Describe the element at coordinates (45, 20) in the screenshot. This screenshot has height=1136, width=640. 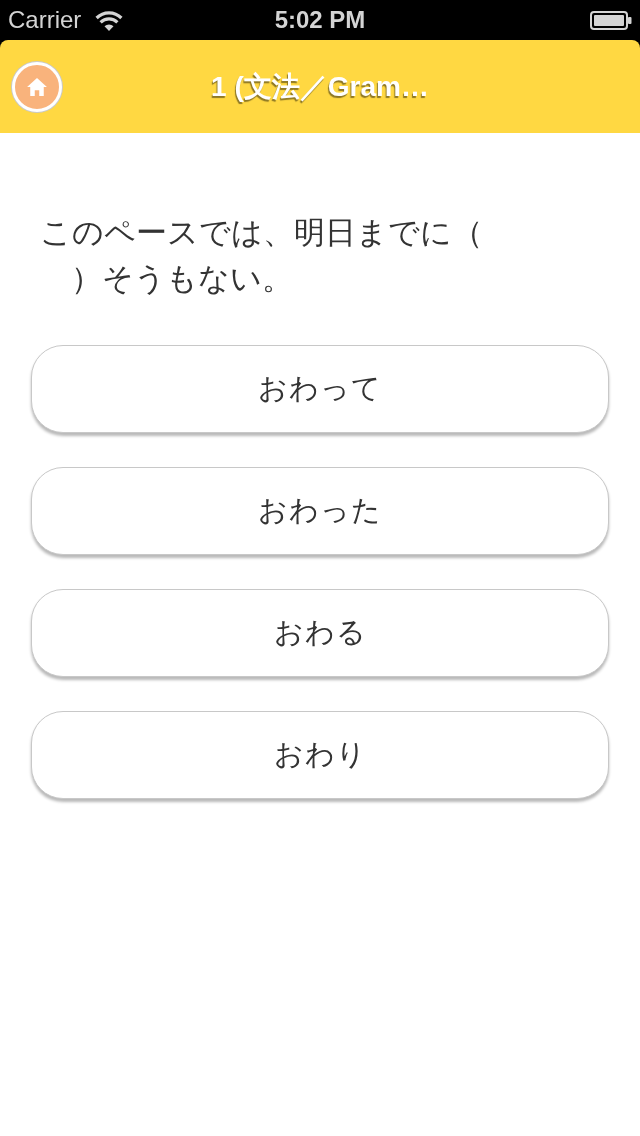
I see `carrier-name: Carrier` at that location.